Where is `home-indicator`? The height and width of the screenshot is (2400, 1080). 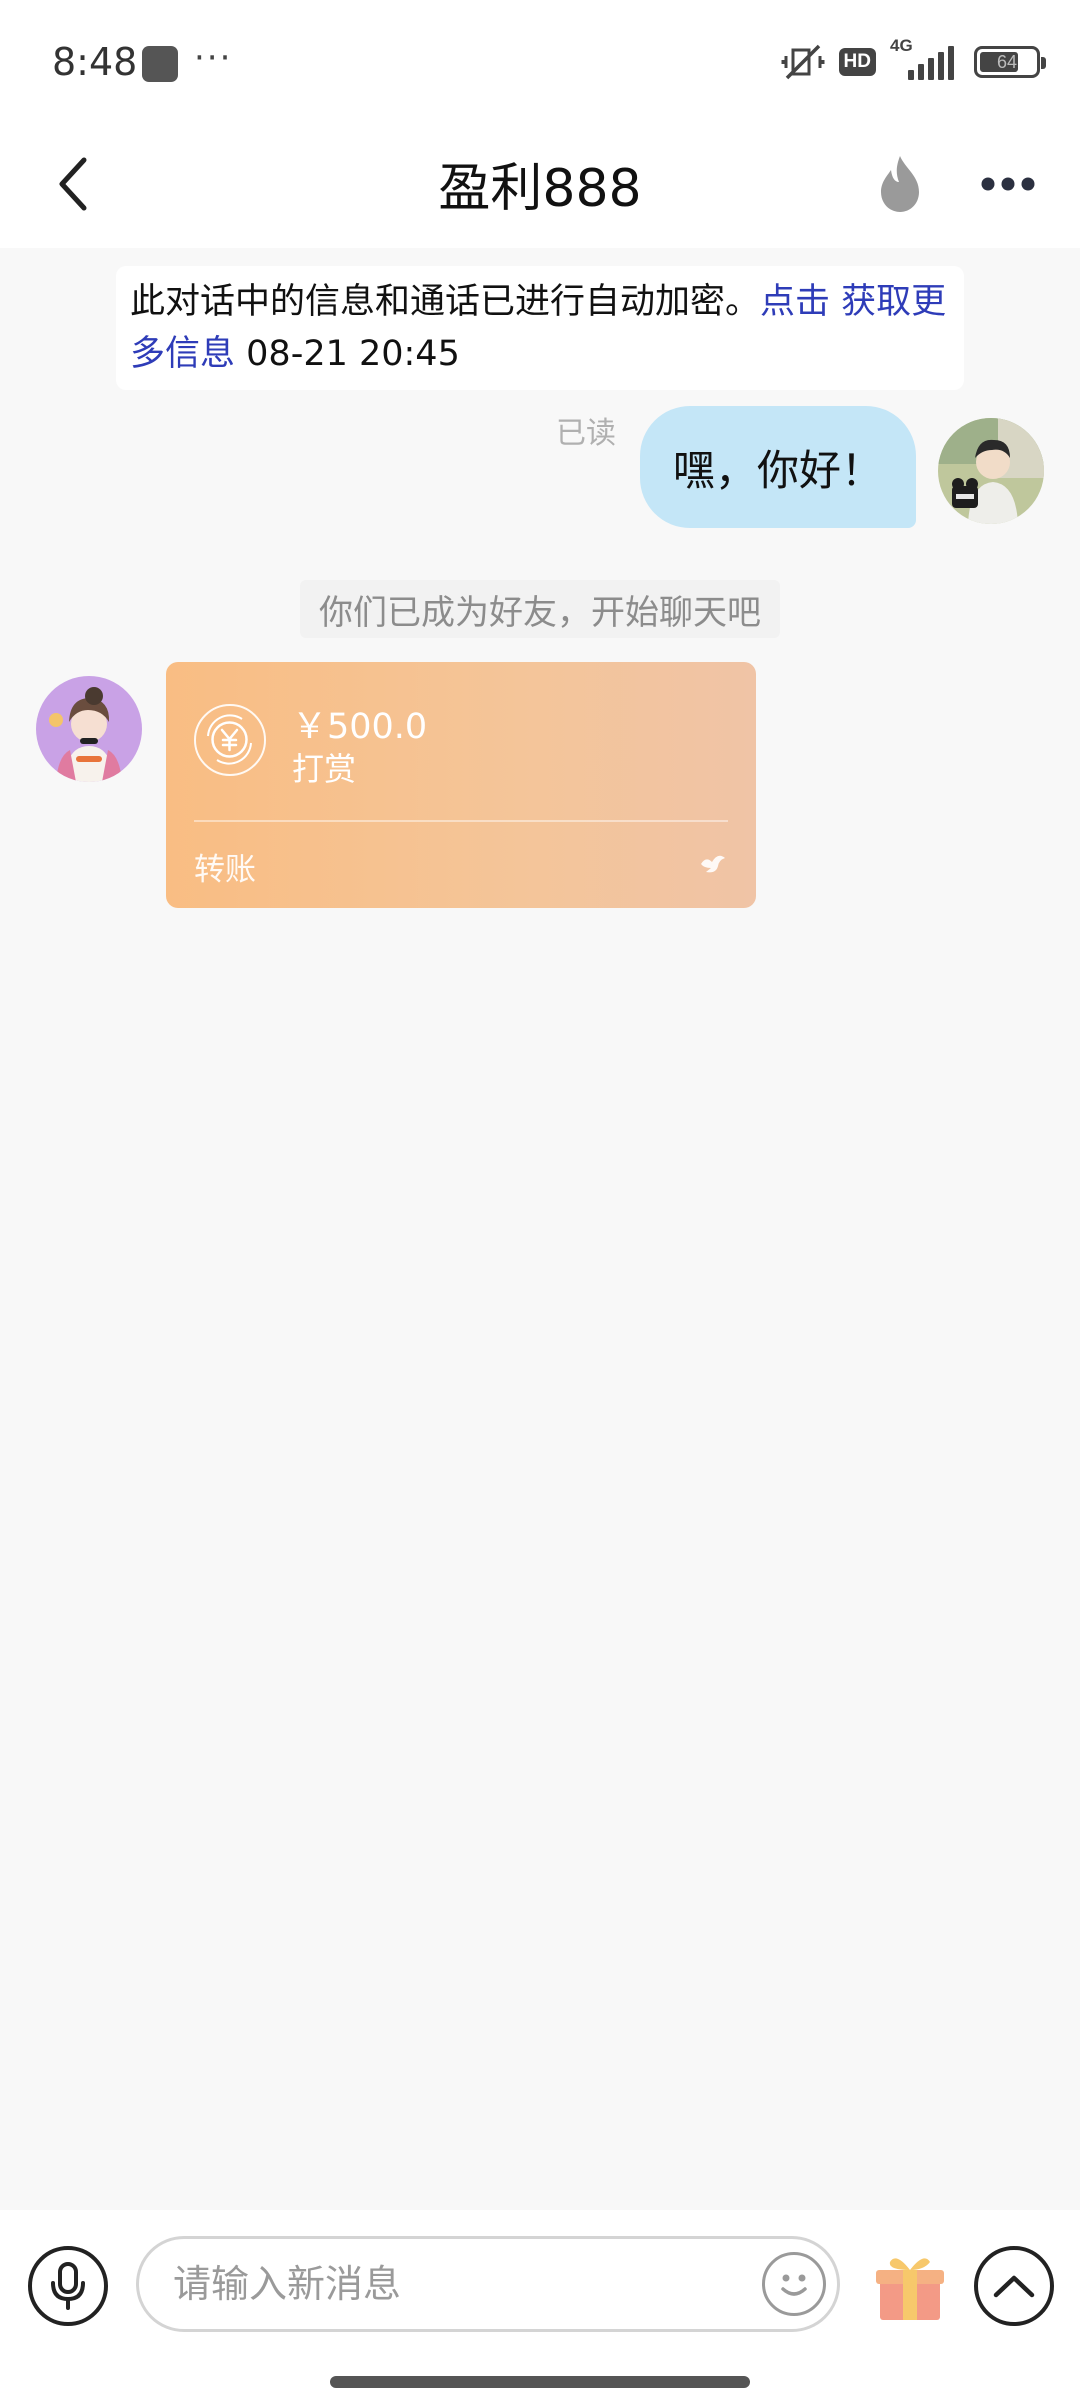
home-indicator is located at coordinates (540, 2382).